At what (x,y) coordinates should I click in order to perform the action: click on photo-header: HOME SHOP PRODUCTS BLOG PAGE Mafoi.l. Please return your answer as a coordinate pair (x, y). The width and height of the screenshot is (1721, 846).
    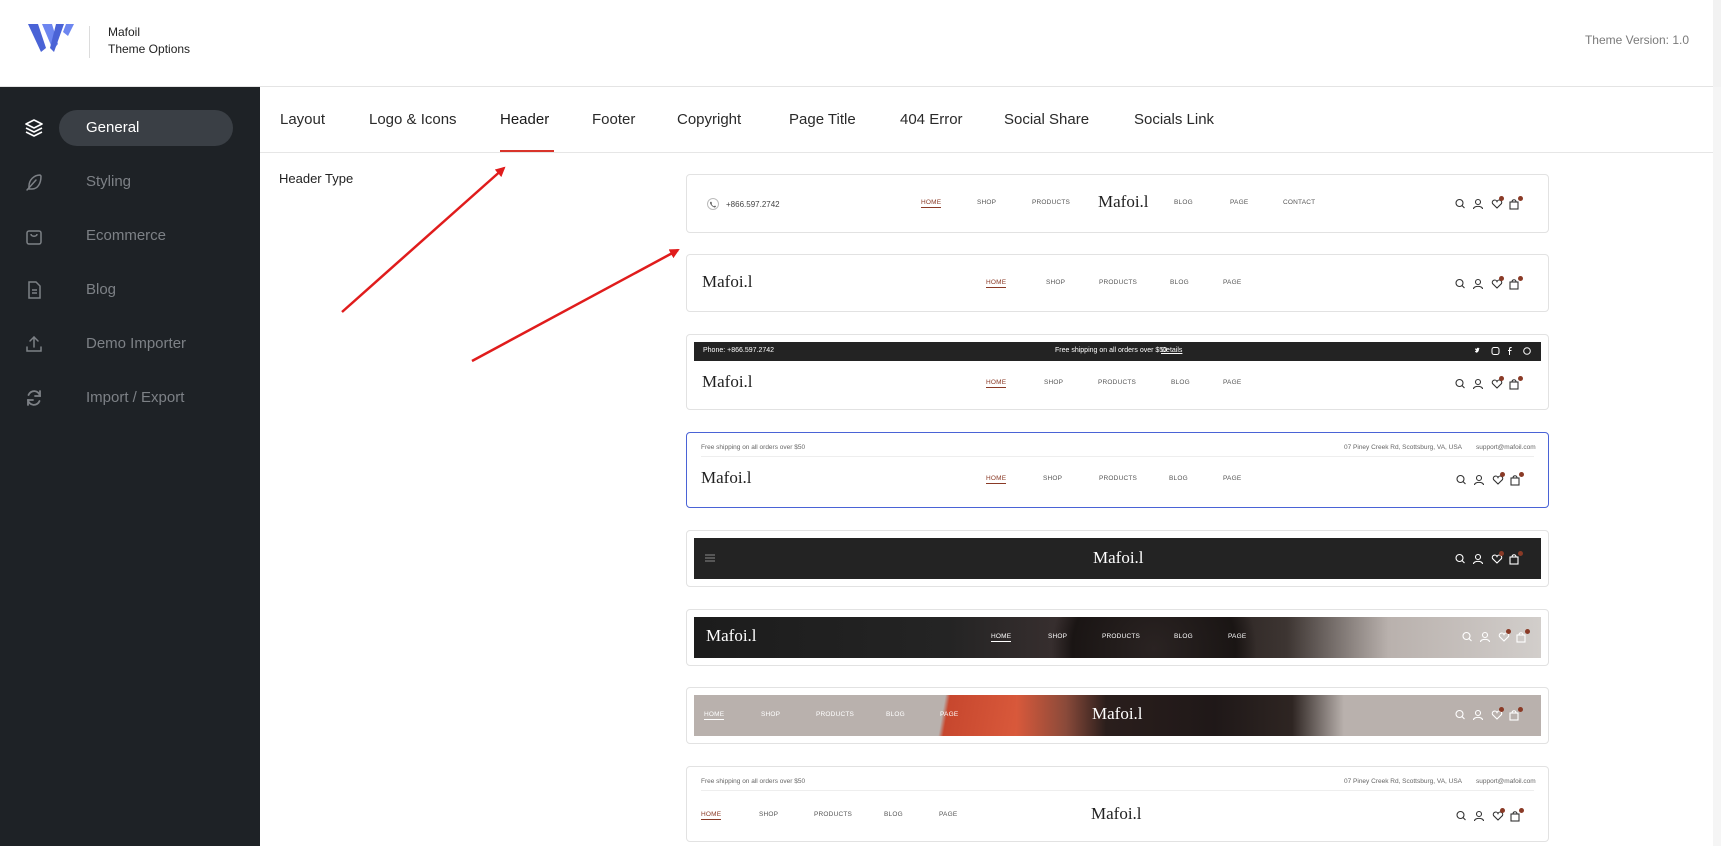
    Looking at the image, I should click on (1117, 715).